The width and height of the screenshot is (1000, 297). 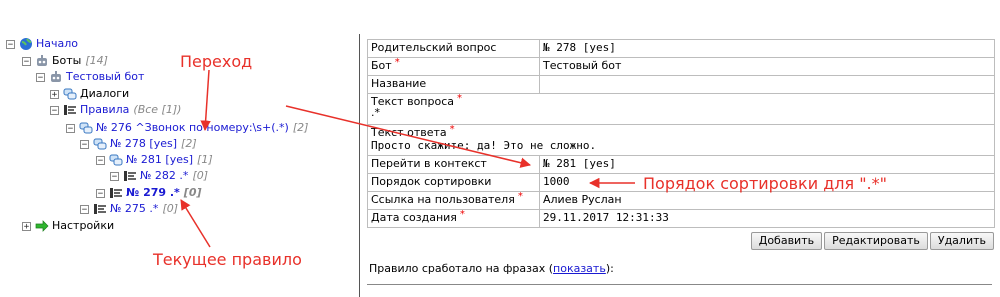 I want to click on tree-label: Правила, so click(x=105, y=109).